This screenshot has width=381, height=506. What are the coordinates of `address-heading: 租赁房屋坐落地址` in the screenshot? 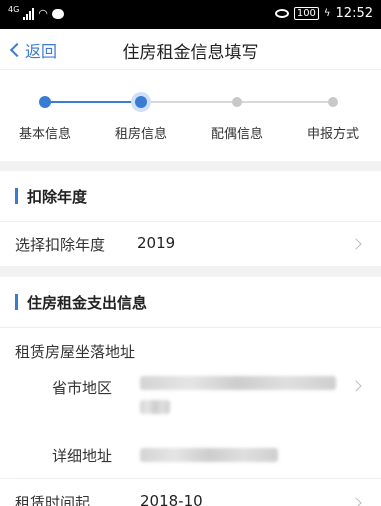 It's located at (75, 352).